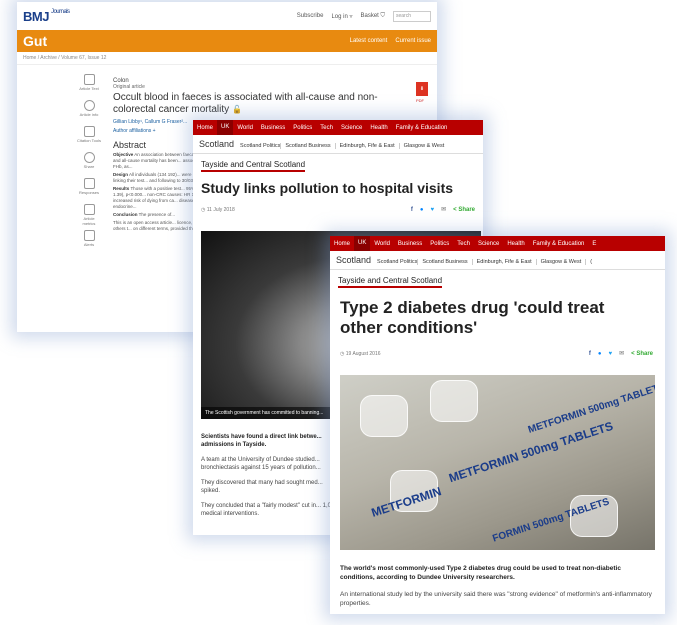 Image resolution: width=677 pixels, height=625 pixels. Describe the element at coordinates (35, 41) in the screenshot. I see `journal-title: Gut` at that location.